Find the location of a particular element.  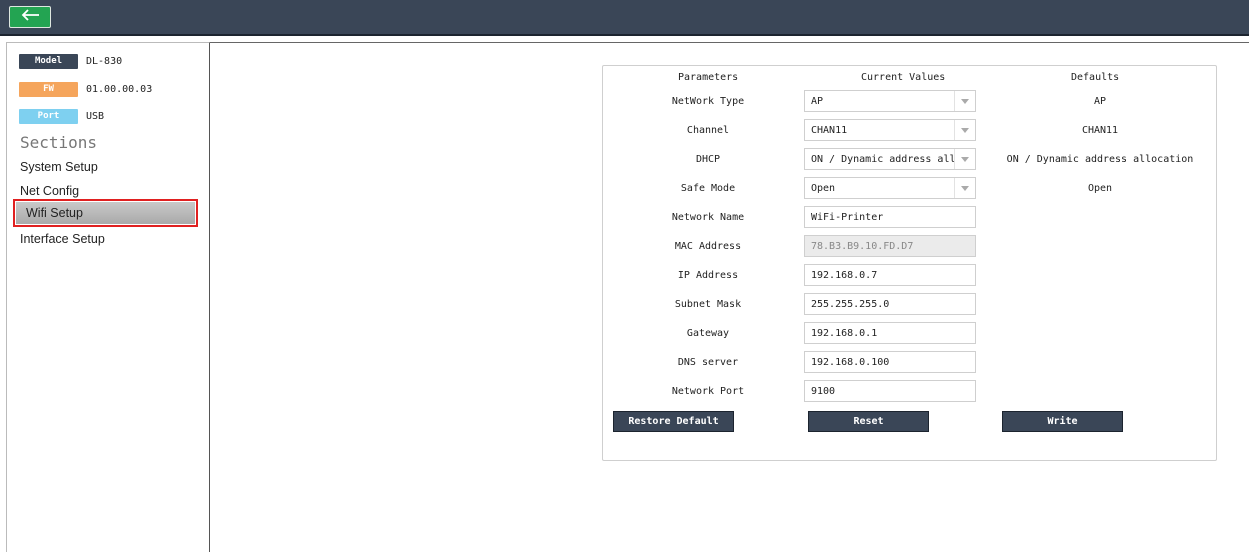

port-tag: Port is located at coordinates (48, 116).